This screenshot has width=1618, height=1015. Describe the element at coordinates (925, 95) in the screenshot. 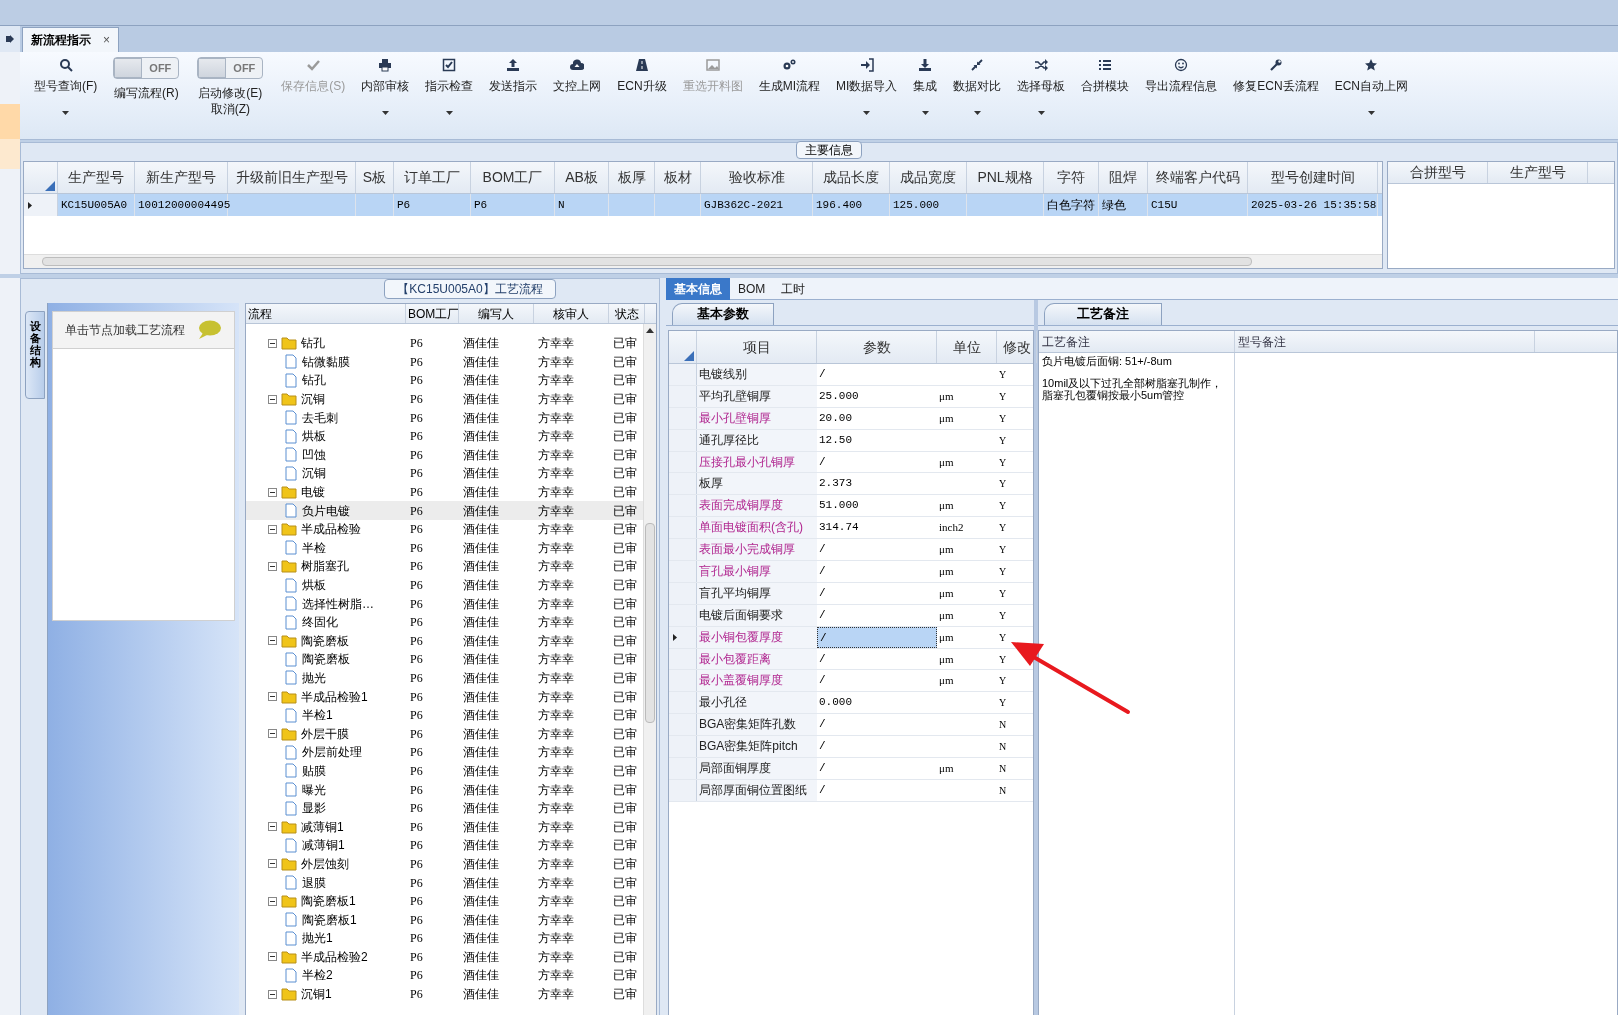

I see `toolbar-button: 集成` at that location.